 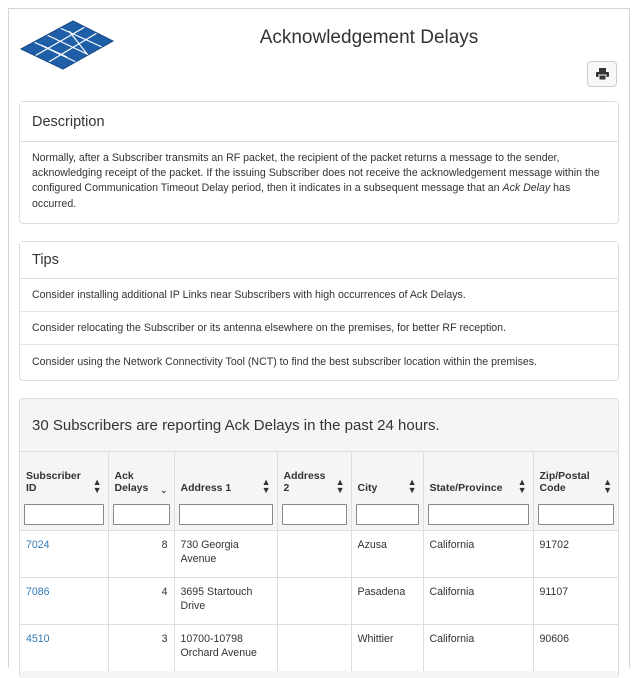 What do you see at coordinates (140, 475) in the screenshot?
I see `column-header-ack-delays: Ack Delays ⌄` at bounding box center [140, 475].